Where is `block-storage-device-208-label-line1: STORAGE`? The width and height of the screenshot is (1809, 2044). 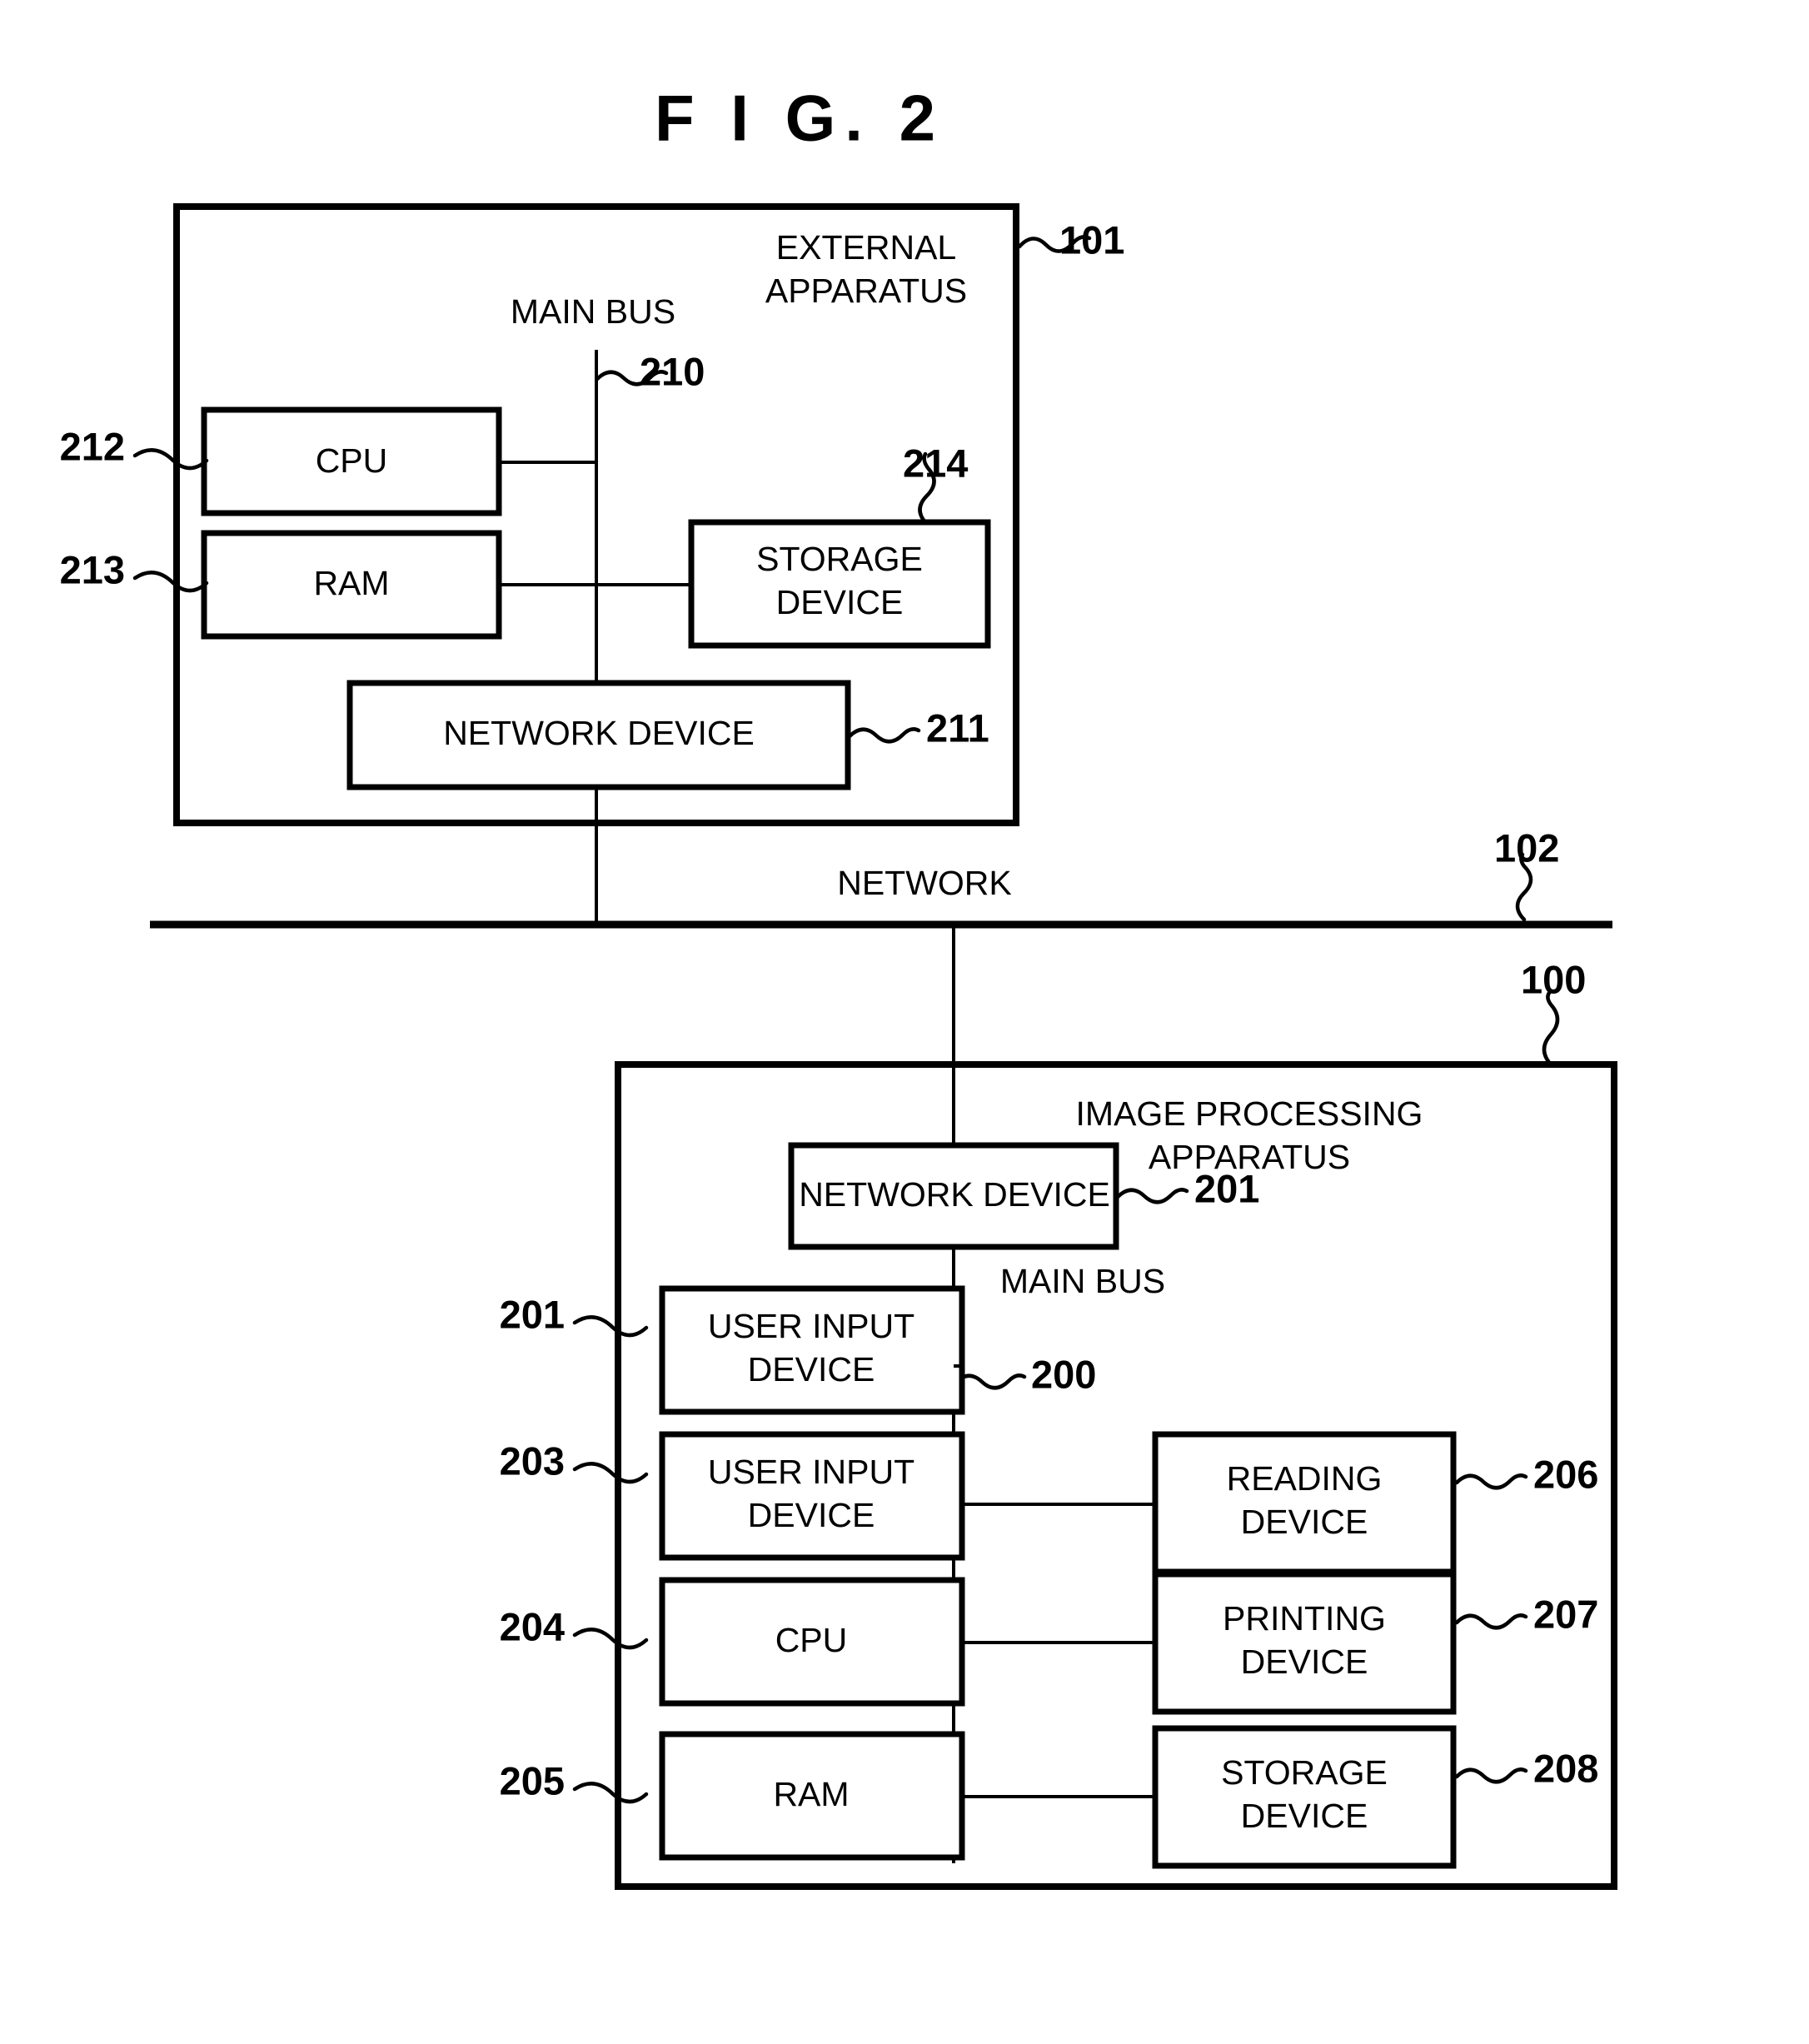
block-storage-device-208-label-line1: STORAGE is located at coordinates (1305, 1773).